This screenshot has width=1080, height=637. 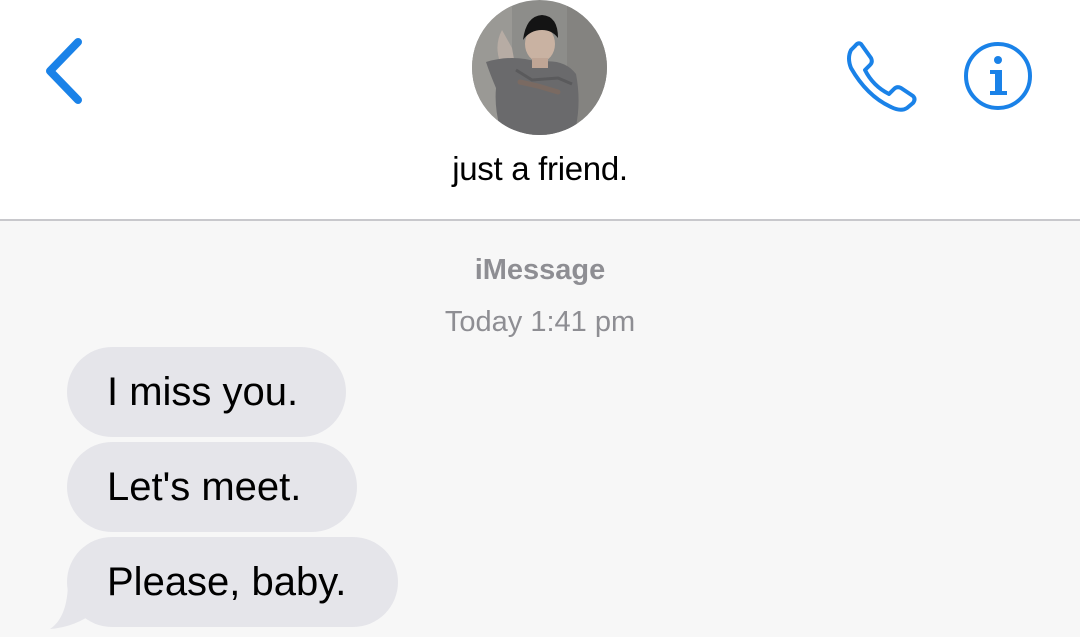 I want to click on message-bubble-incoming: Please, baby., so click(x=232, y=582).